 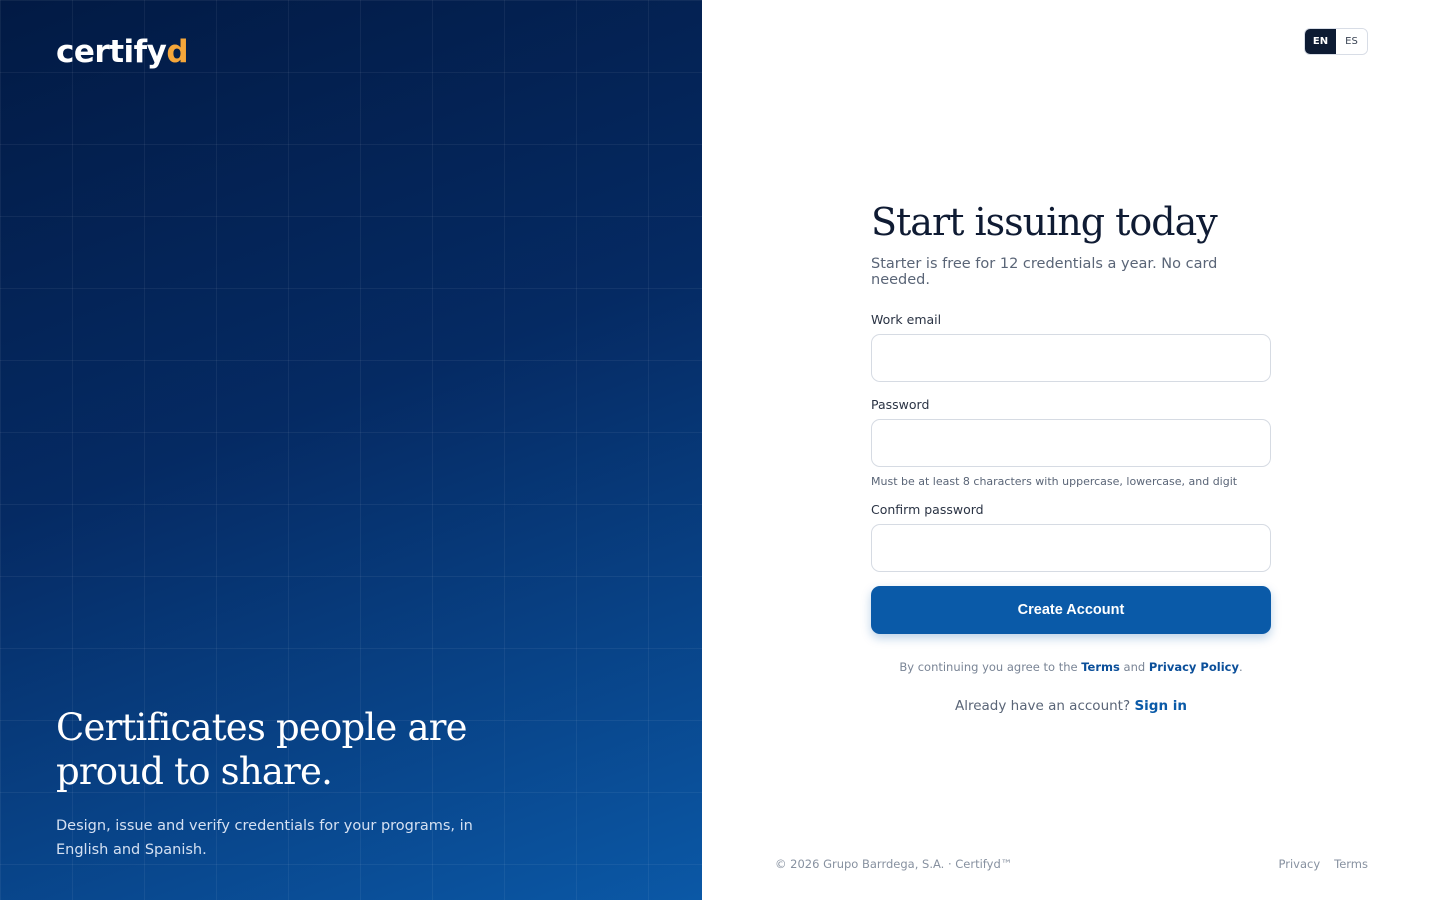 I want to click on password-field, so click(x=1071, y=443).